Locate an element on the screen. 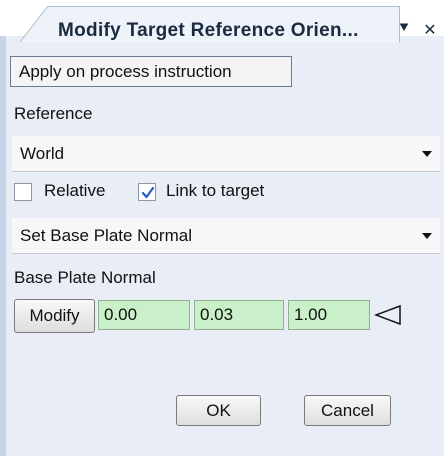  vector-y-field: 0.03 is located at coordinates (239, 315).